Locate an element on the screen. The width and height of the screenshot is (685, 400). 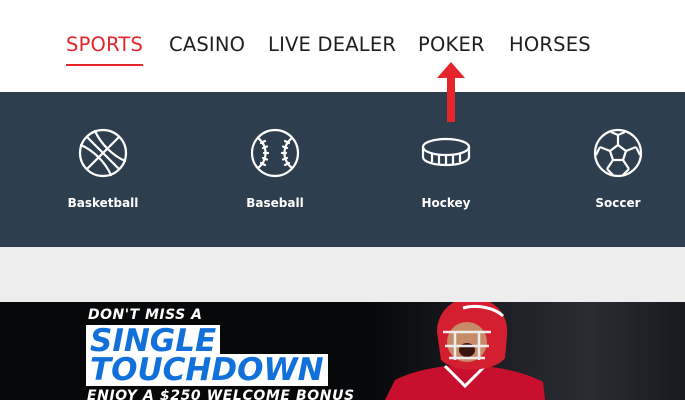
arrow-up-icon is located at coordinates (451, 92).